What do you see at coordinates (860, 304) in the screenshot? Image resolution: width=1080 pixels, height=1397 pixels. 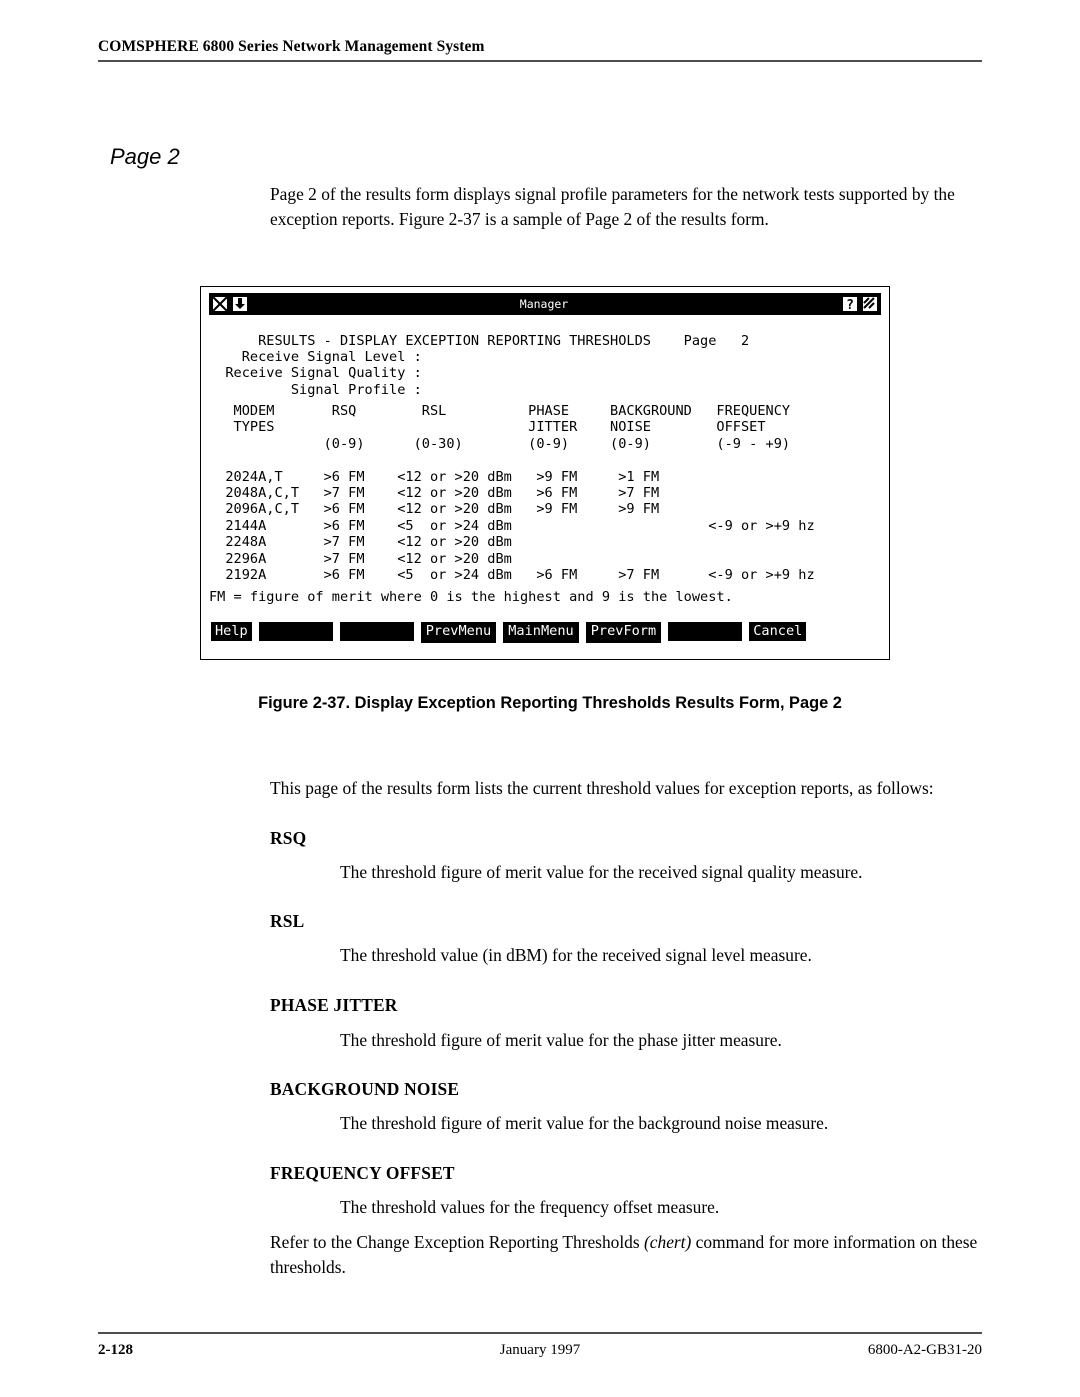 I see `window-right-controls: ?` at bounding box center [860, 304].